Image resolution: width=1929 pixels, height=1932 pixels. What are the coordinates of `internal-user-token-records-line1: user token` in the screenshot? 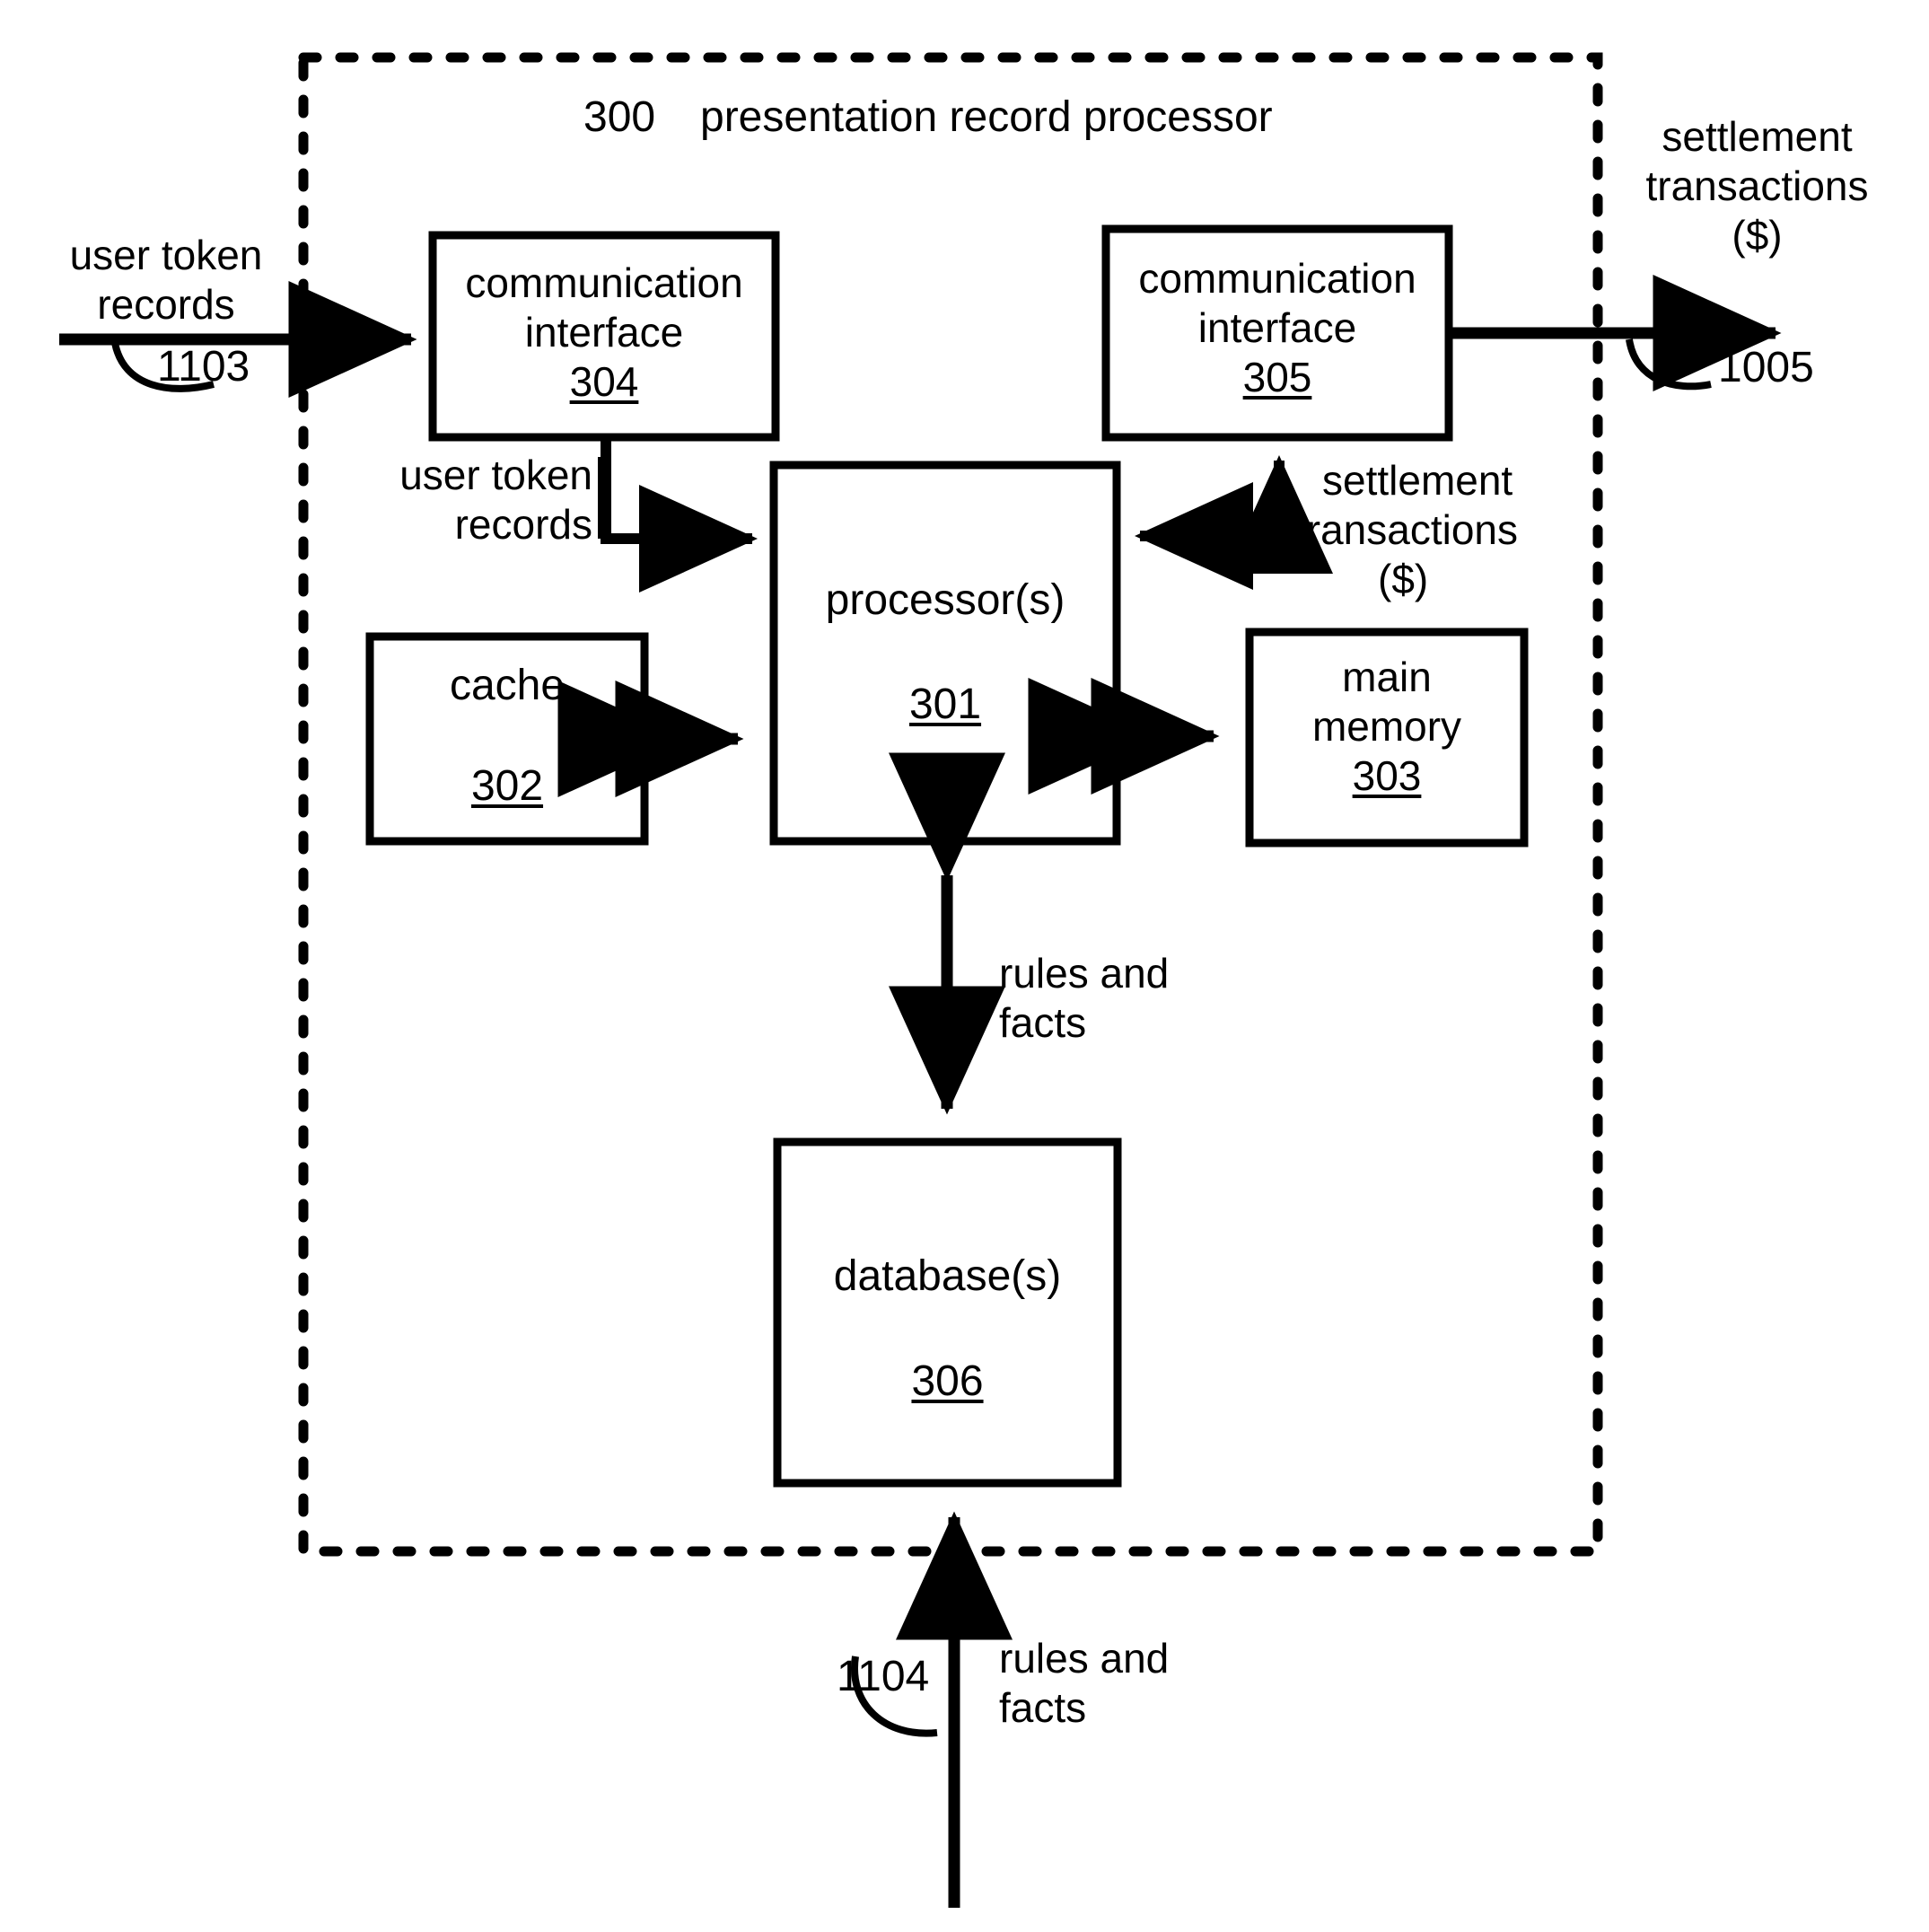 It's located at (495, 475).